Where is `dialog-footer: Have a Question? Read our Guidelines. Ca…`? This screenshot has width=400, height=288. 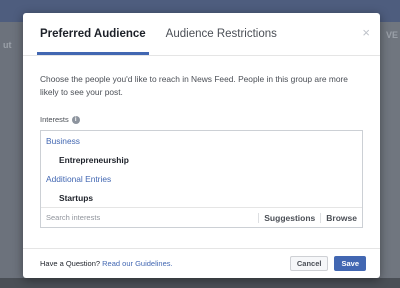
dialog-footer: Have a Question? Read our Guidelines. Ca… is located at coordinates (201, 263).